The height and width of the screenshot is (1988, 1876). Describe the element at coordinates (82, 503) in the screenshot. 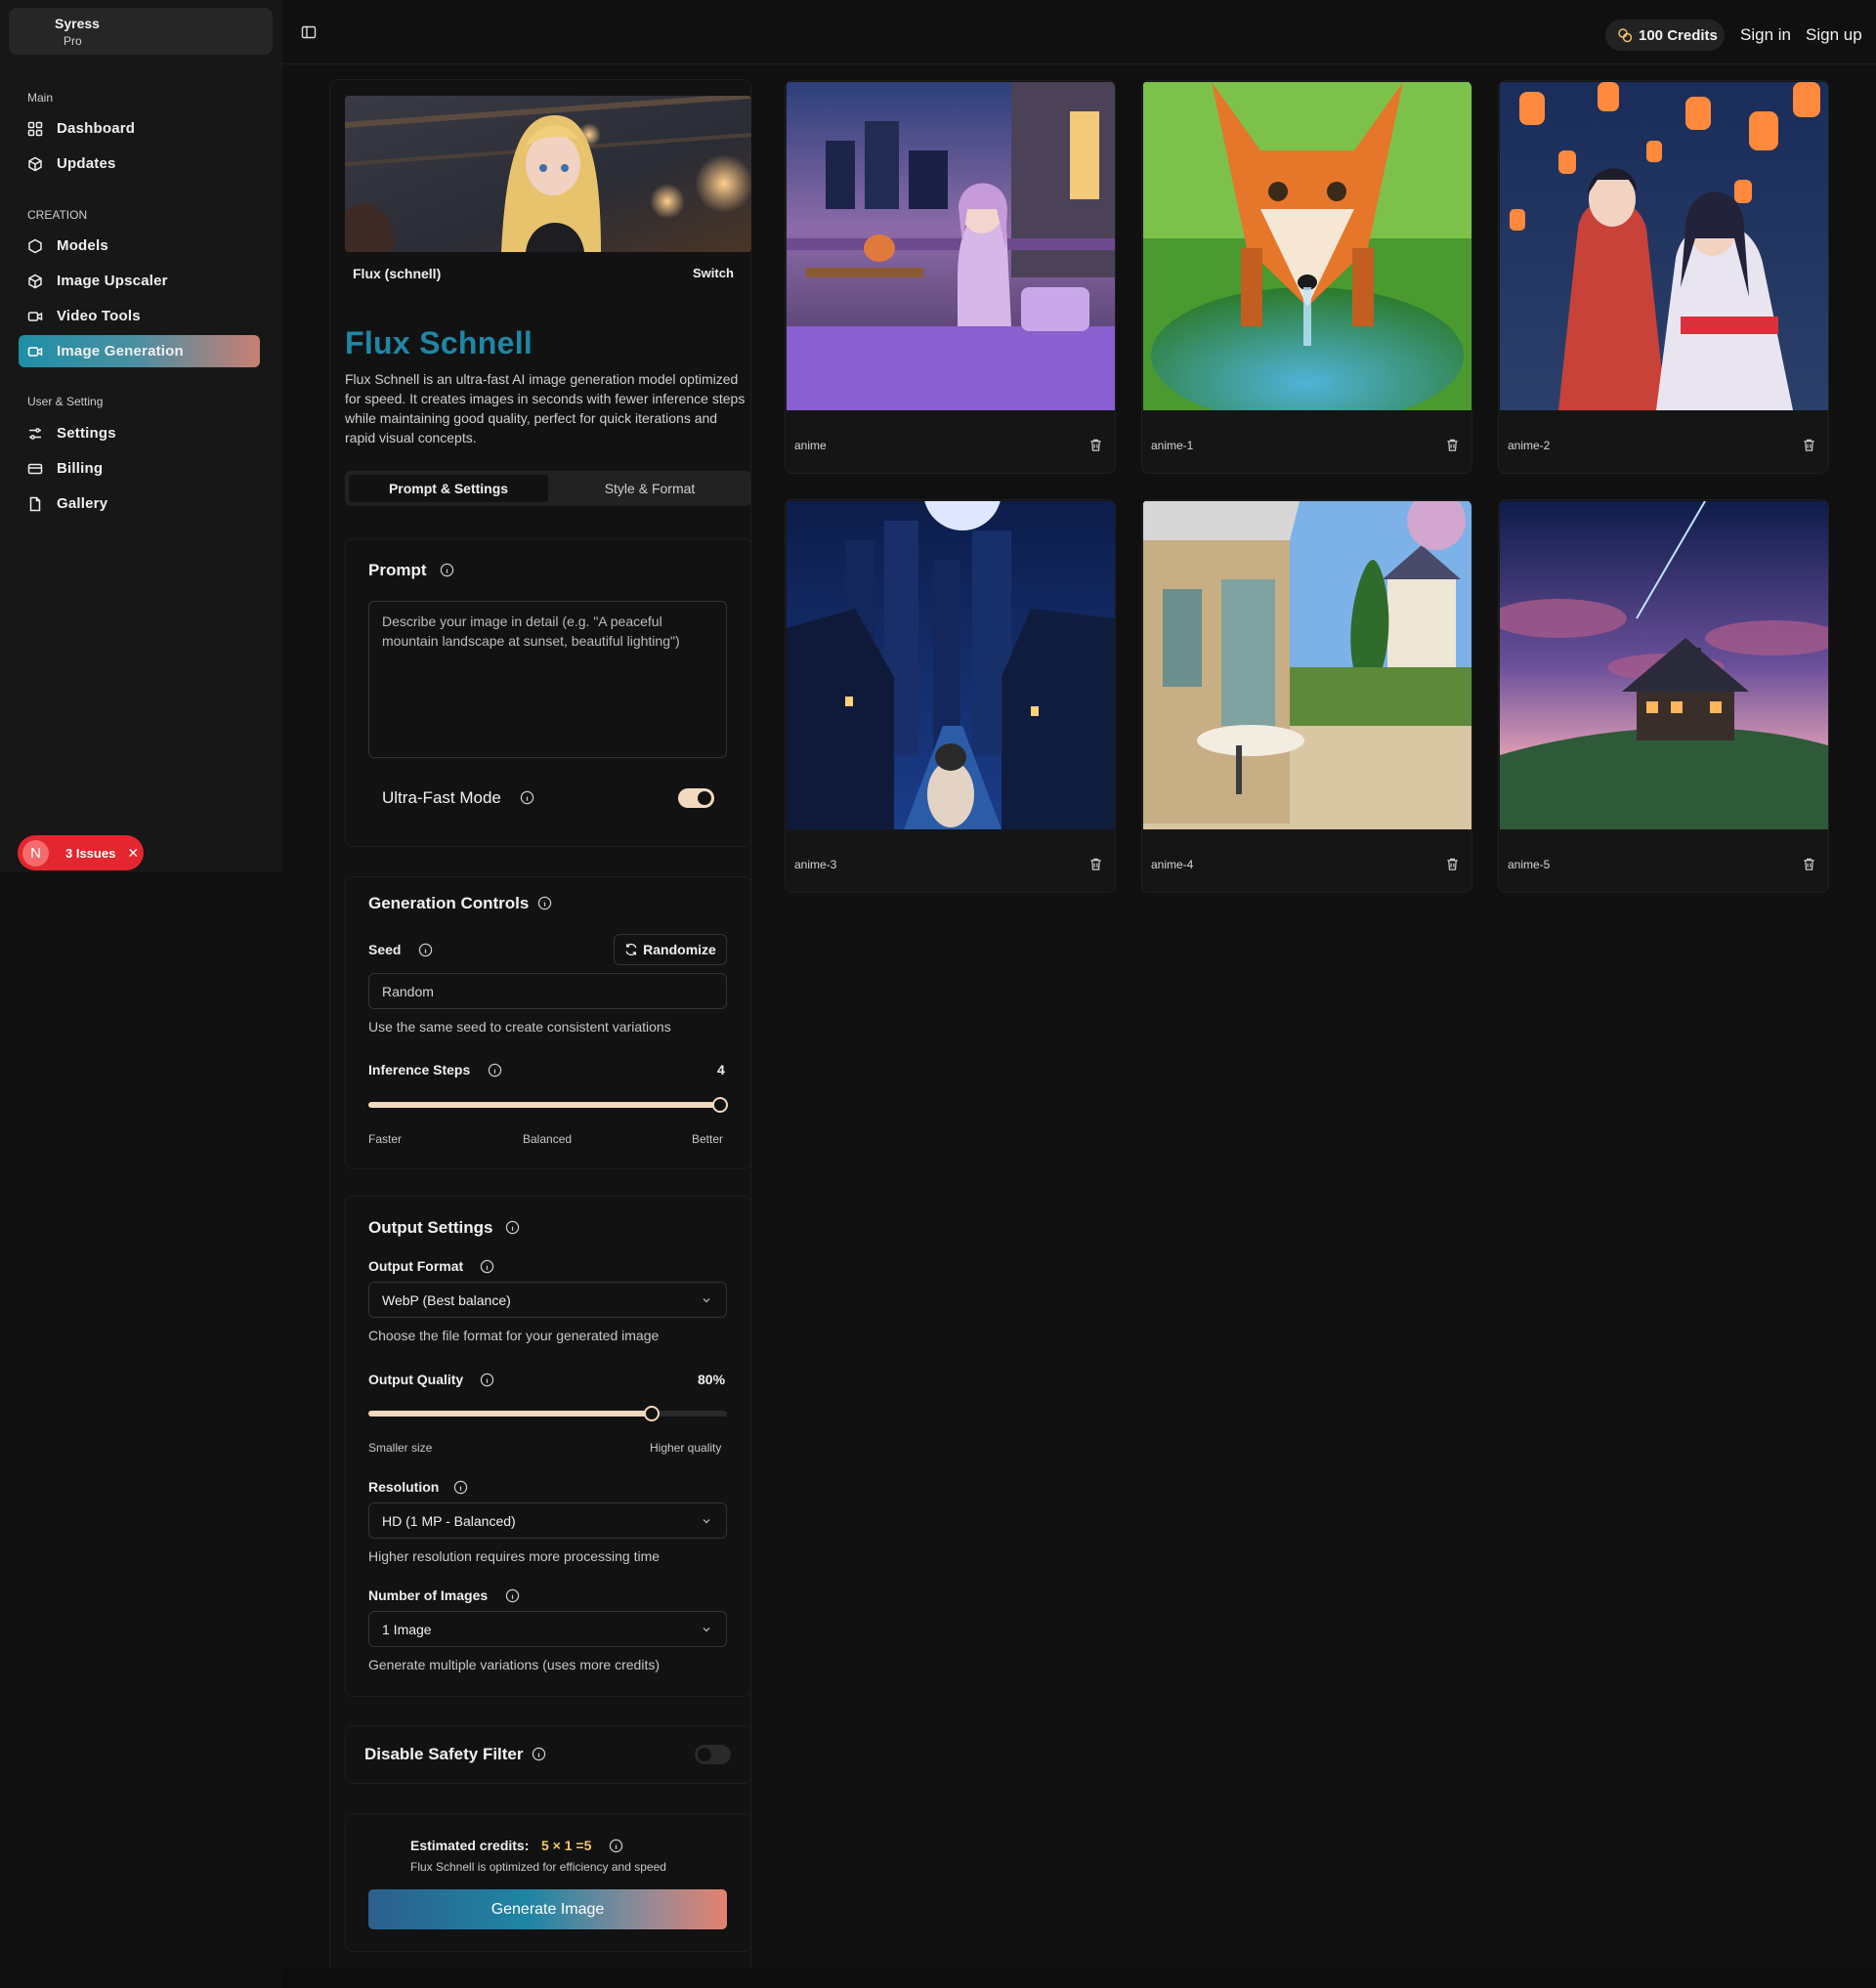

I see `sidebar-item-label: Gallery` at that location.